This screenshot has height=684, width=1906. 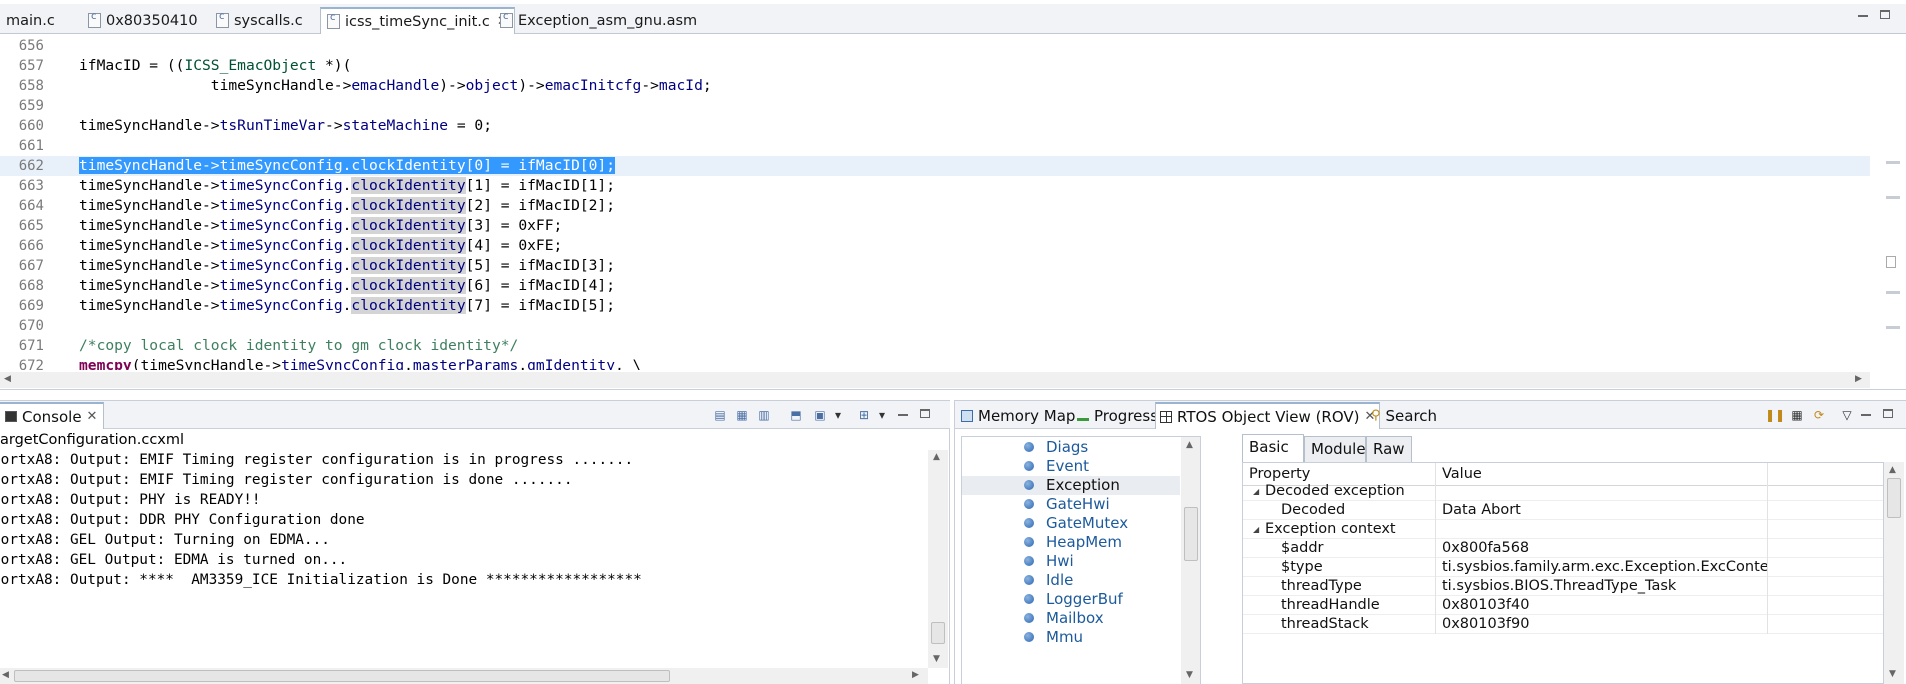 I want to click on display-console-icon: ▣, so click(x=820, y=415).